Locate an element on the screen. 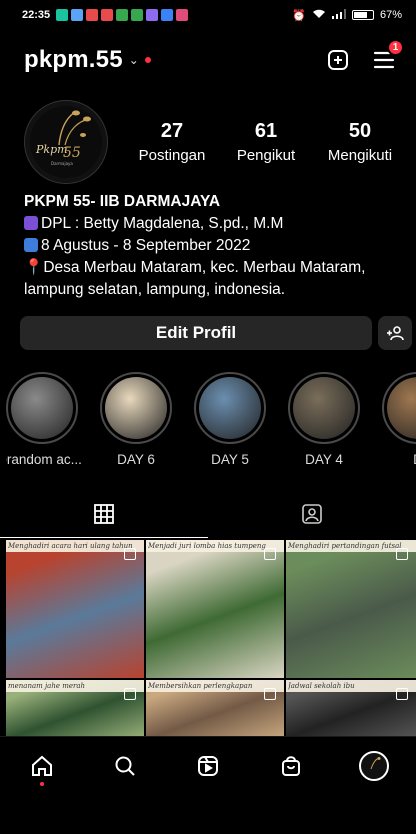 This screenshot has height=834, width=416. status-indicators: ⏰ 67% is located at coordinates (347, 15).